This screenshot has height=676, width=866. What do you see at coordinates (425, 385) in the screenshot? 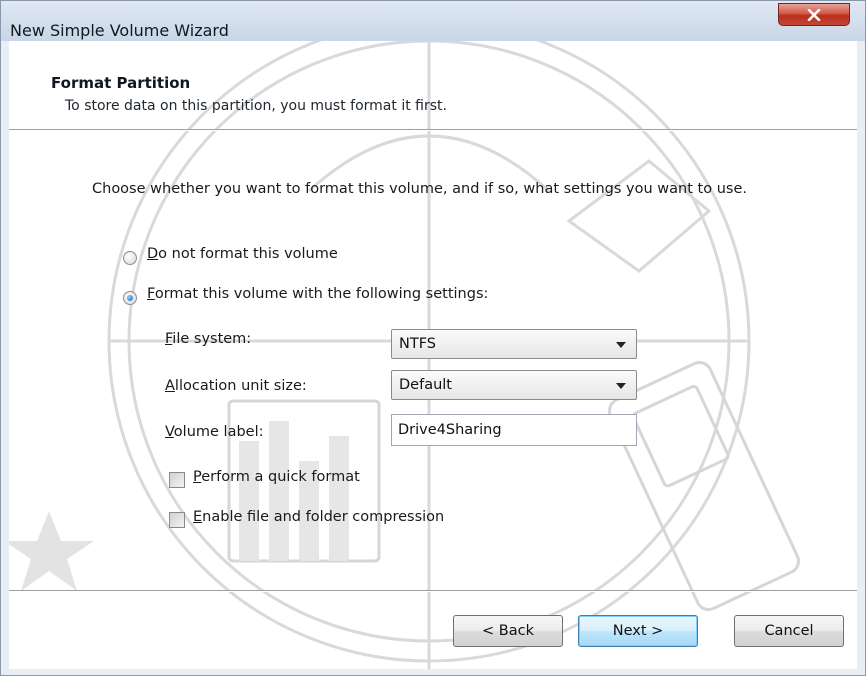
I see `allocation-unit-size-value: Default` at bounding box center [425, 385].